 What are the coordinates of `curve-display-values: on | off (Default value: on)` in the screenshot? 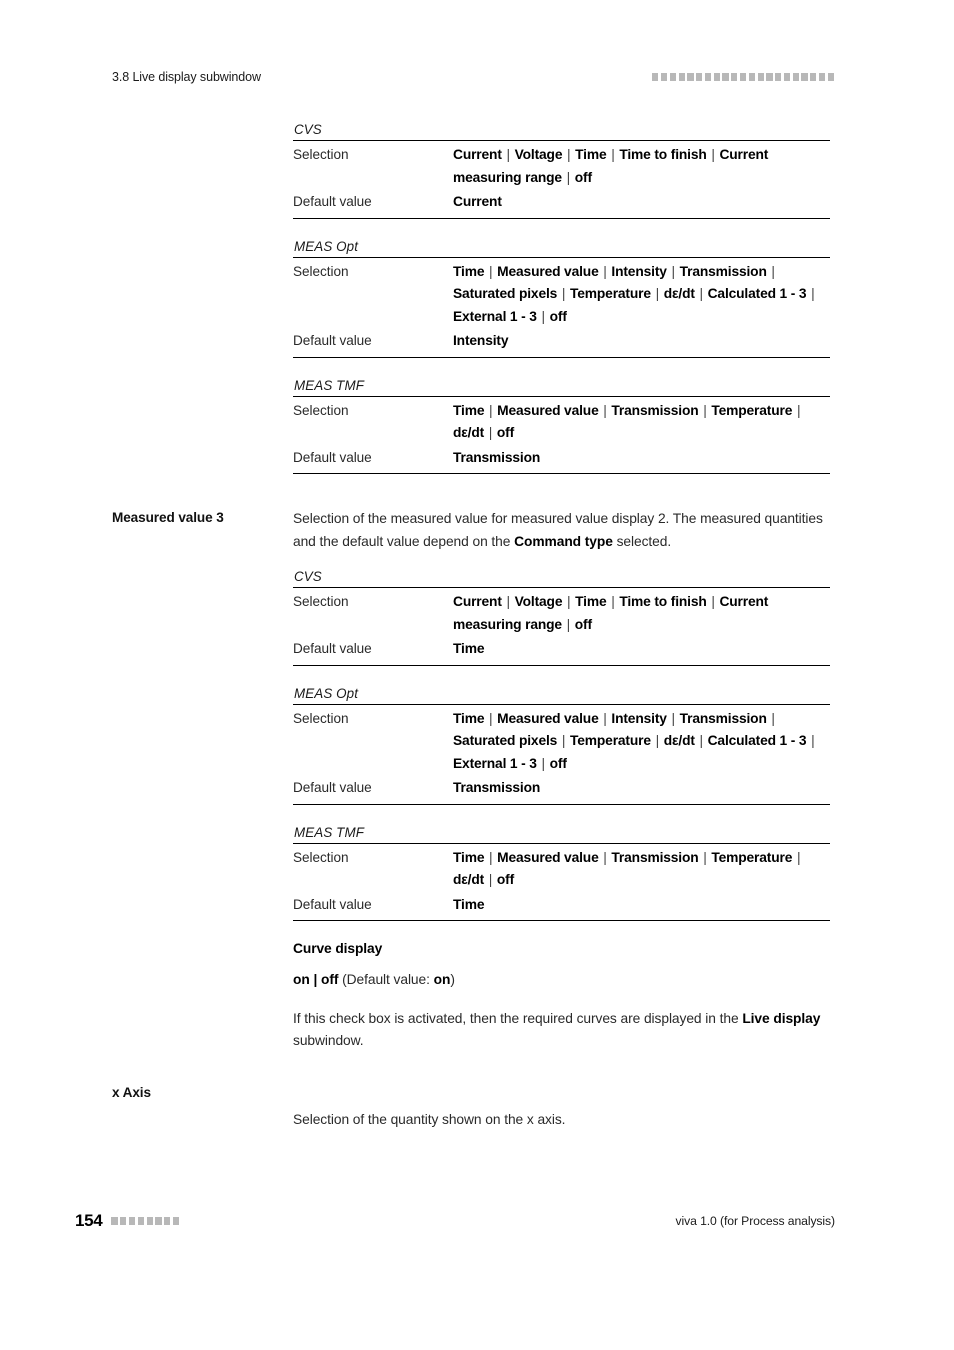 It's located at (563, 980).